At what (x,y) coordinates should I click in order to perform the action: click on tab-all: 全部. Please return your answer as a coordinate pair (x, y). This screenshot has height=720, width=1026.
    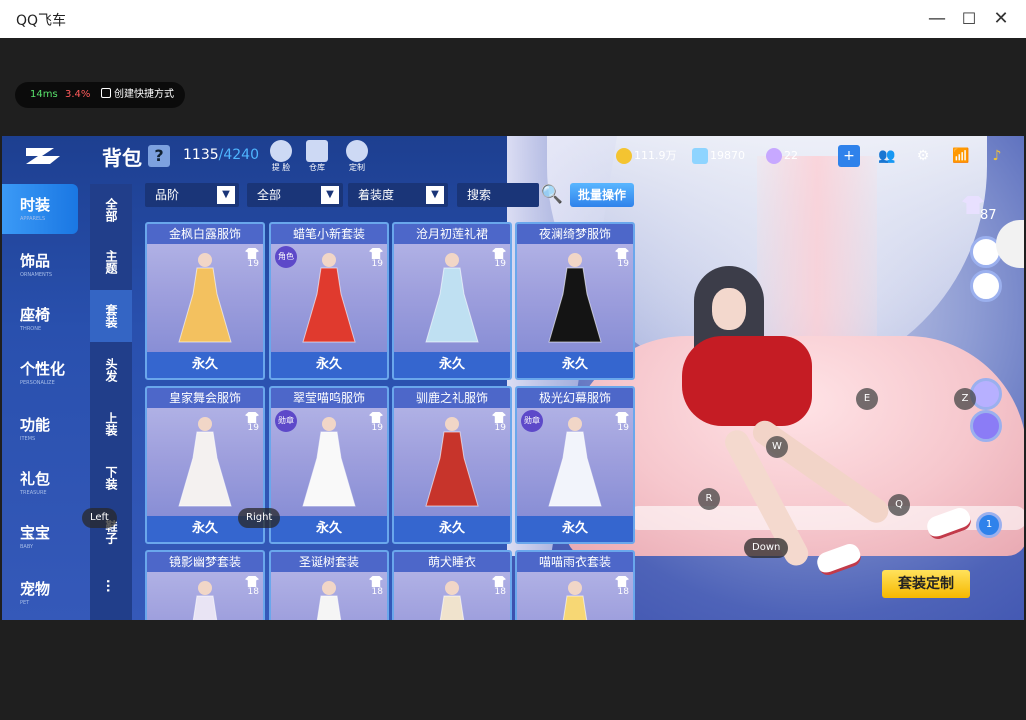
    Looking at the image, I should click on (111, 210).